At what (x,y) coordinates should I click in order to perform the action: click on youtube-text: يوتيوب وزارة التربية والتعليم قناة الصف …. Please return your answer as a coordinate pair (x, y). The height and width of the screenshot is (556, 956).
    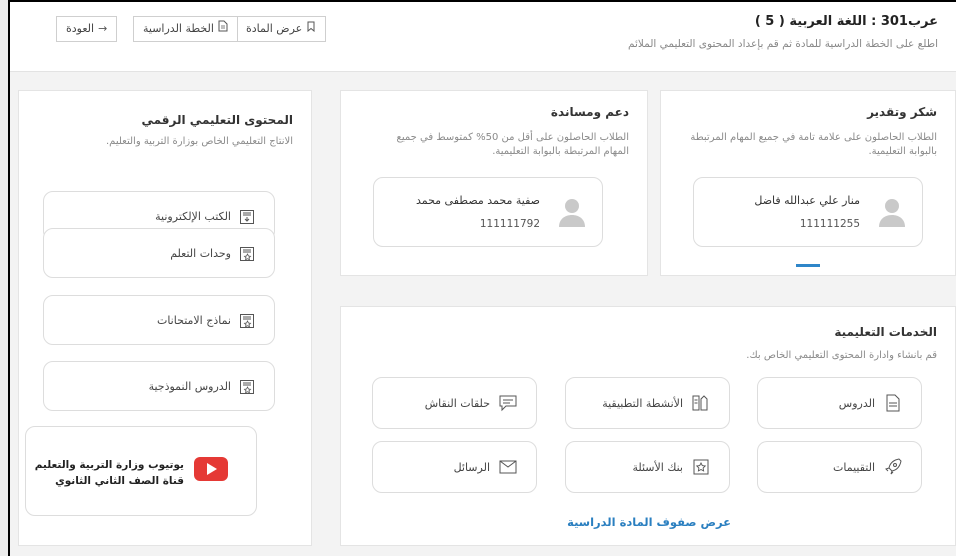
    Looking at the image, I should click on (109, 473).